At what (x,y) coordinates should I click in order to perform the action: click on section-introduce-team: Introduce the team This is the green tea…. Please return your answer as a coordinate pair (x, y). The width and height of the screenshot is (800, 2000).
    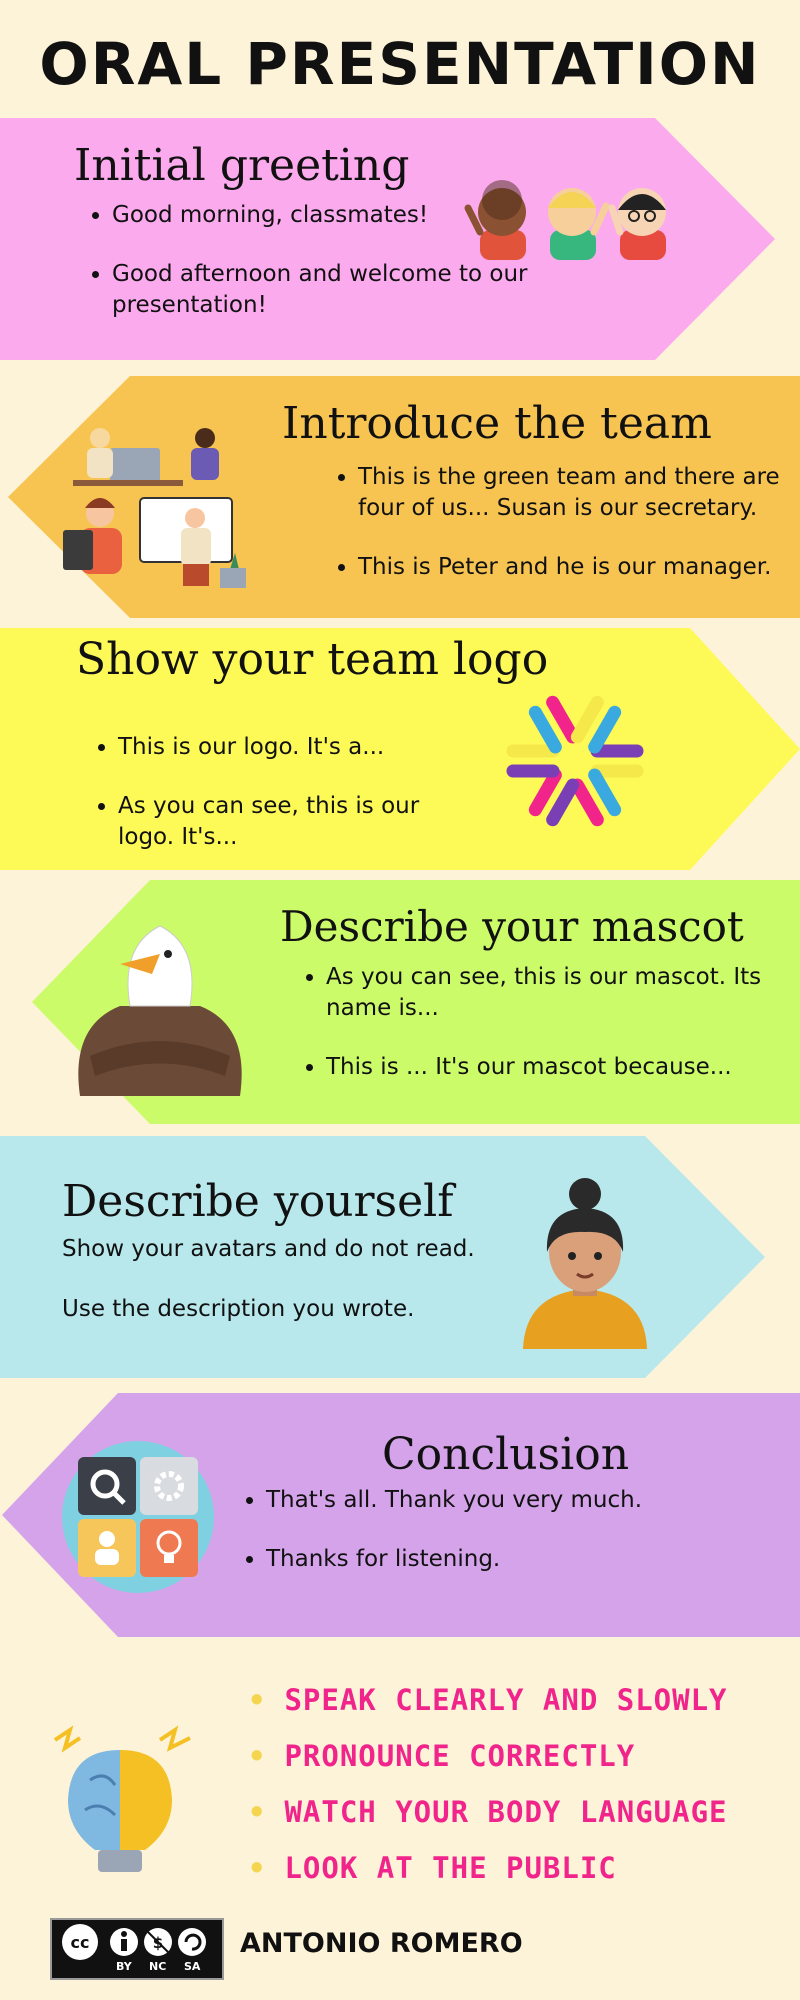
    Looking at the image, I should click on (400, 497).